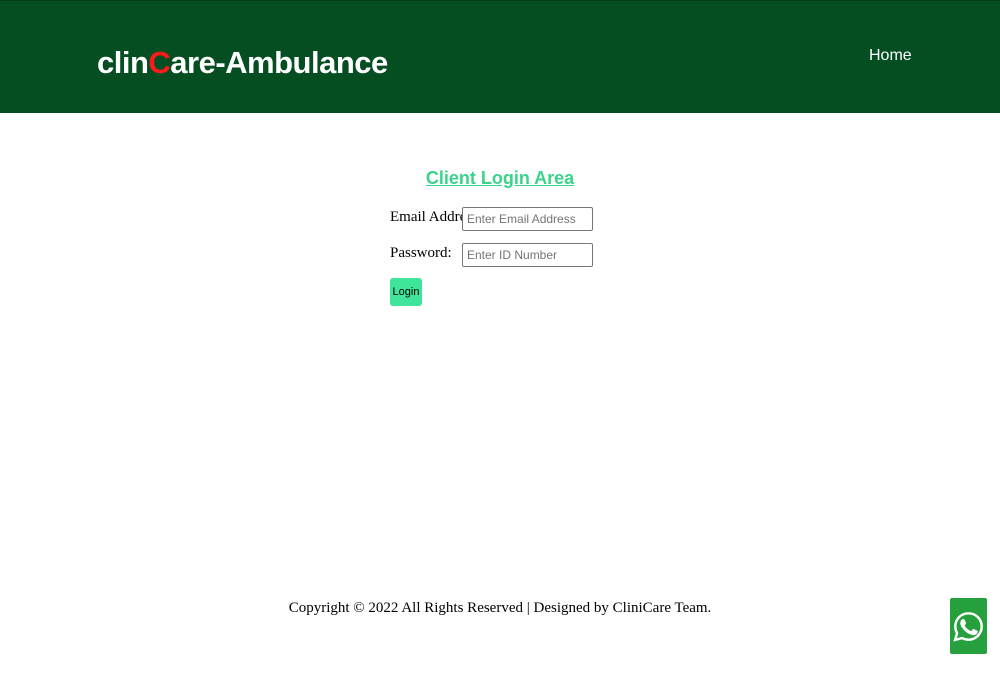 The height and width of the screenshot is (700, 1000). What do you see at coordinates (159, 62) in the screenshot?
I see `brand-accent-letter: C` at bounding box center [159, 62].